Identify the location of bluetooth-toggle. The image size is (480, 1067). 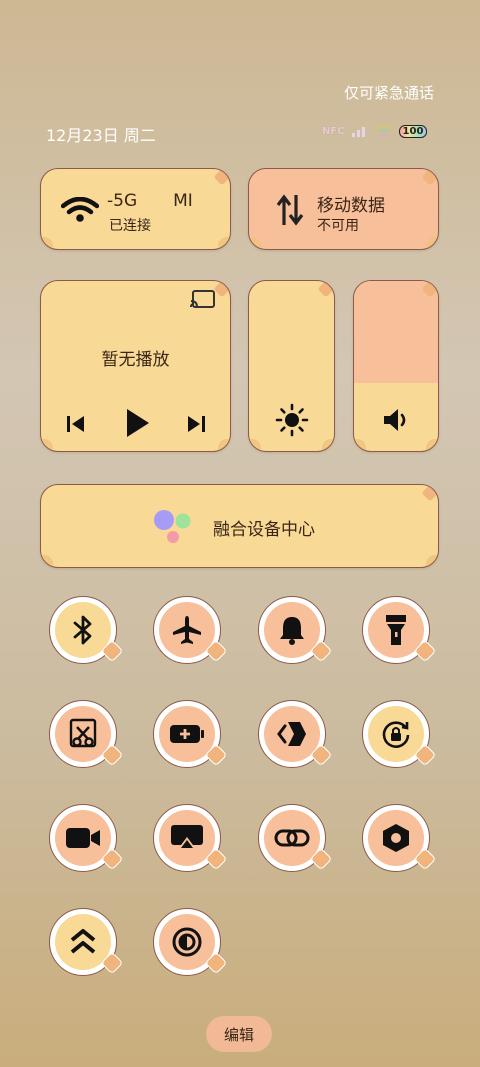
(86, 630).